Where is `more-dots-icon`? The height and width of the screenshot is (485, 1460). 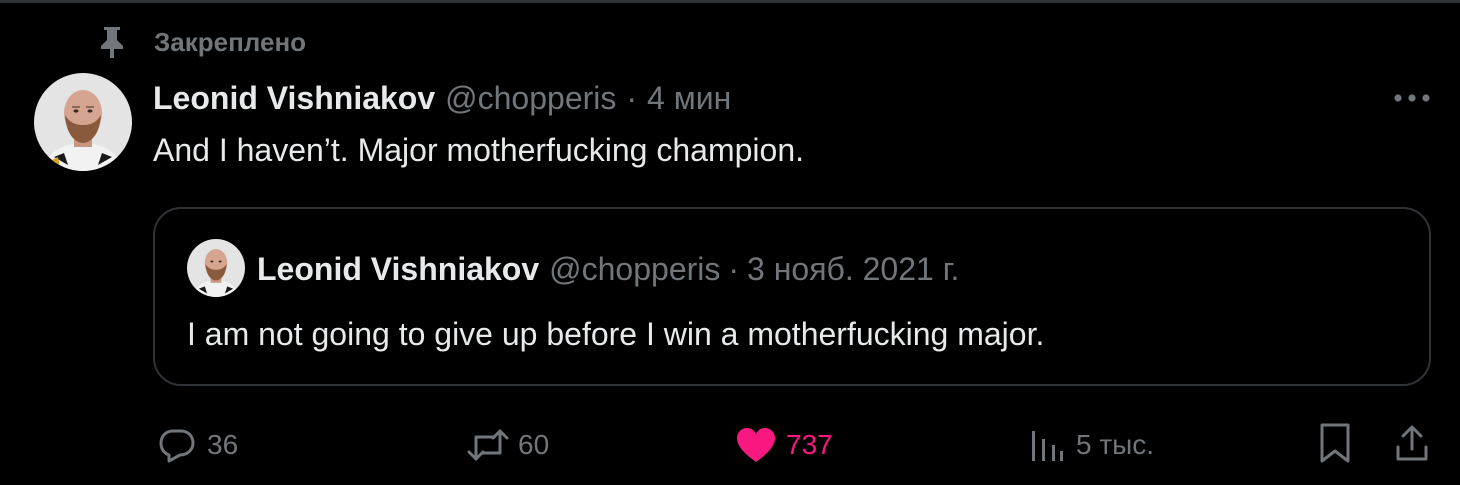 more-dots-icon is located at coordinates (1412, 99).